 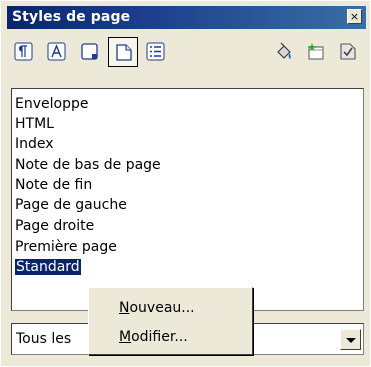 I want to click on page-styles-icon, so click(x=124, y=52).